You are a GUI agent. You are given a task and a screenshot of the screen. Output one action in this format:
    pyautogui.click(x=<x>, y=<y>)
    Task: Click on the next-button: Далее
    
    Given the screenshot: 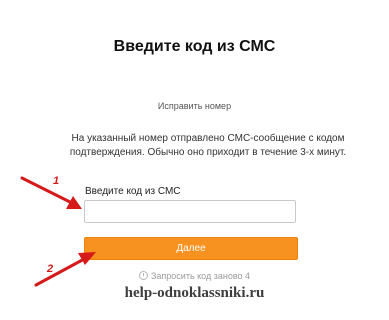 What is the action you would take?
    pyautogui.click(x=191, y=248)
    